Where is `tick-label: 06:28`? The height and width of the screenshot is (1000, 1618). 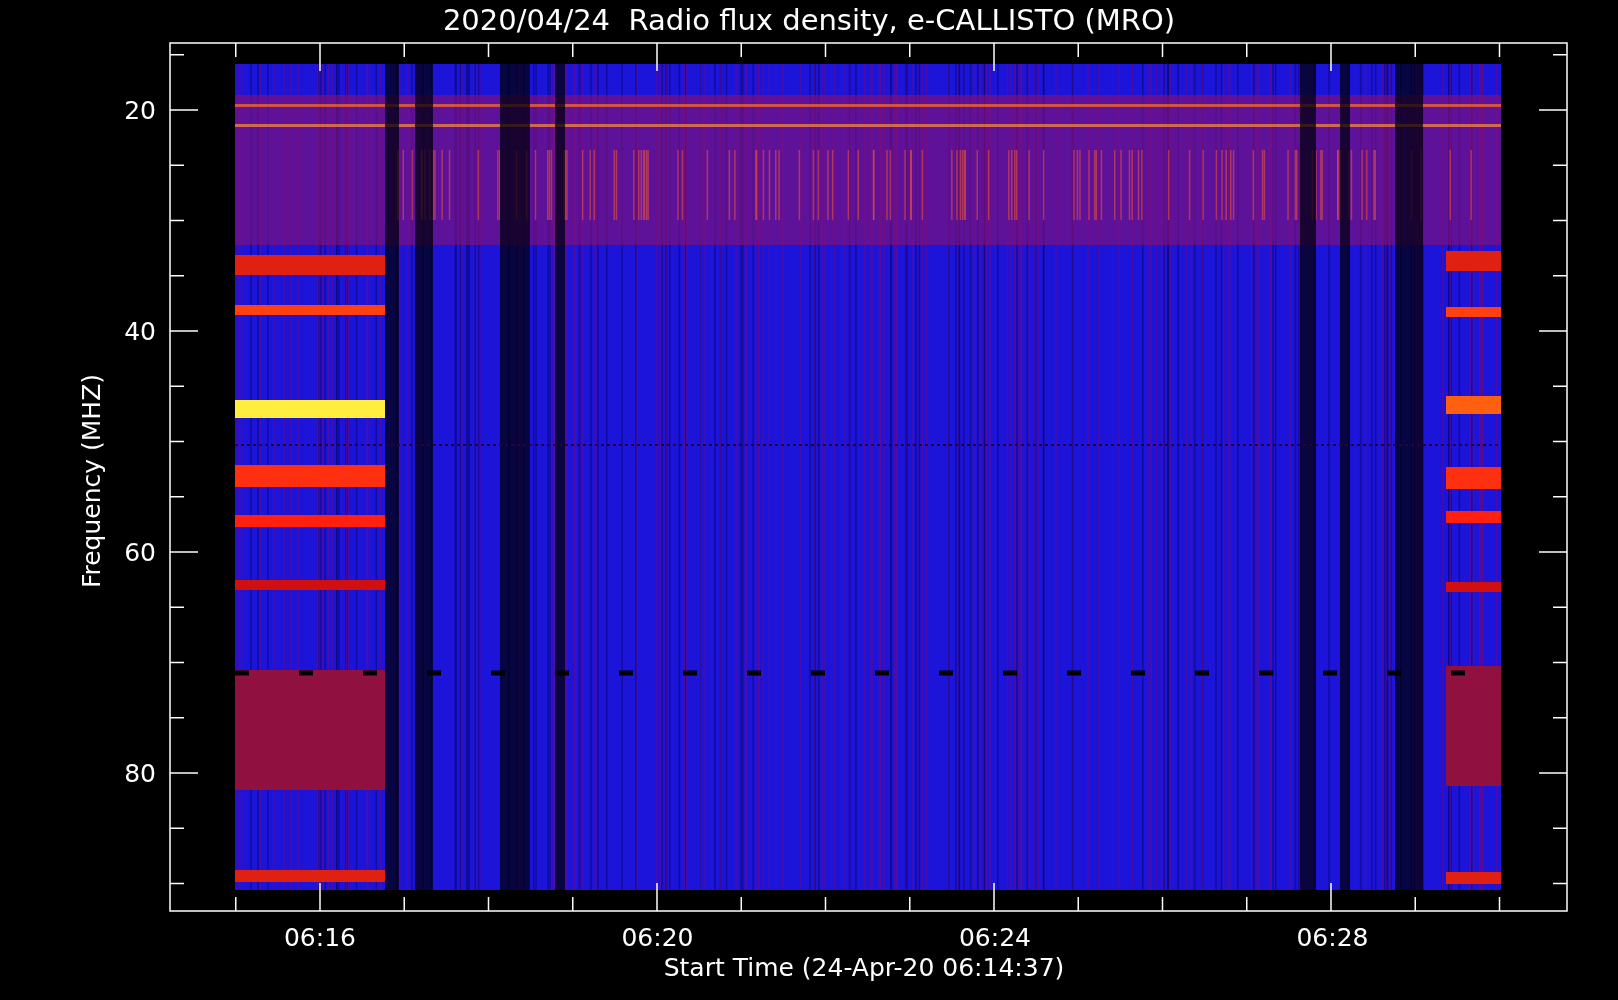 tick-label: 06:28 is located at coordinates (1332, 937).